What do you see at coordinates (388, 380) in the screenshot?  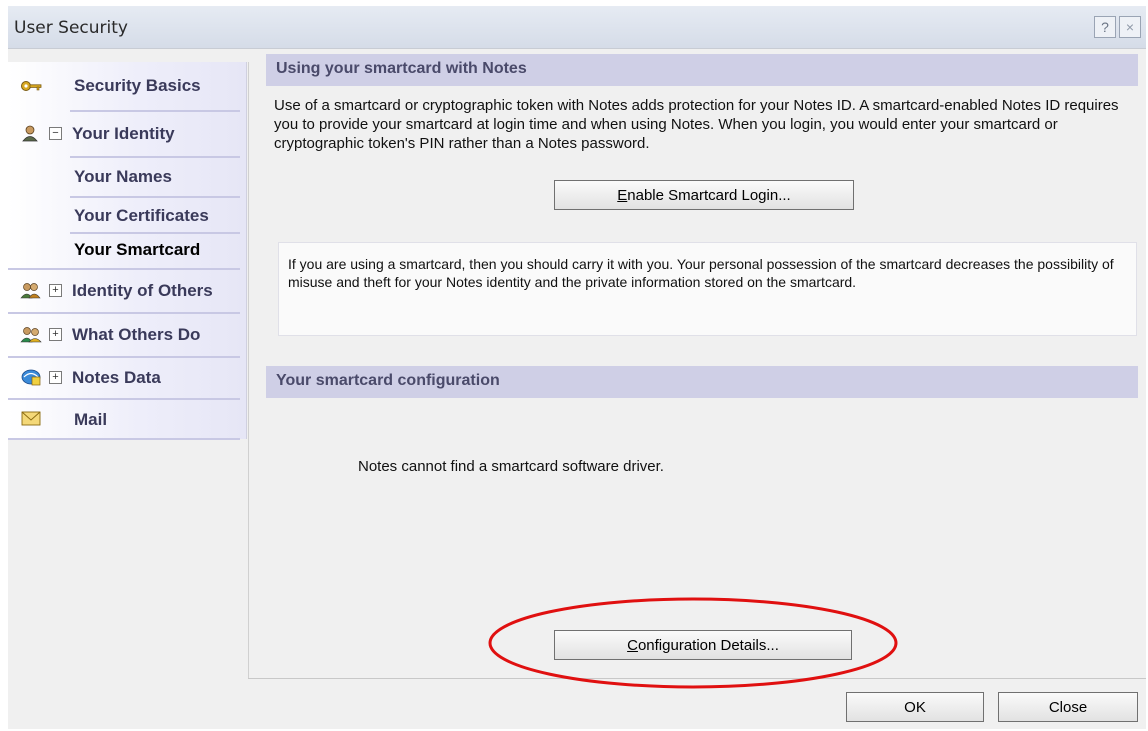 I see `section-title: Your smartcard configuration` at bounding box center [388, 380].